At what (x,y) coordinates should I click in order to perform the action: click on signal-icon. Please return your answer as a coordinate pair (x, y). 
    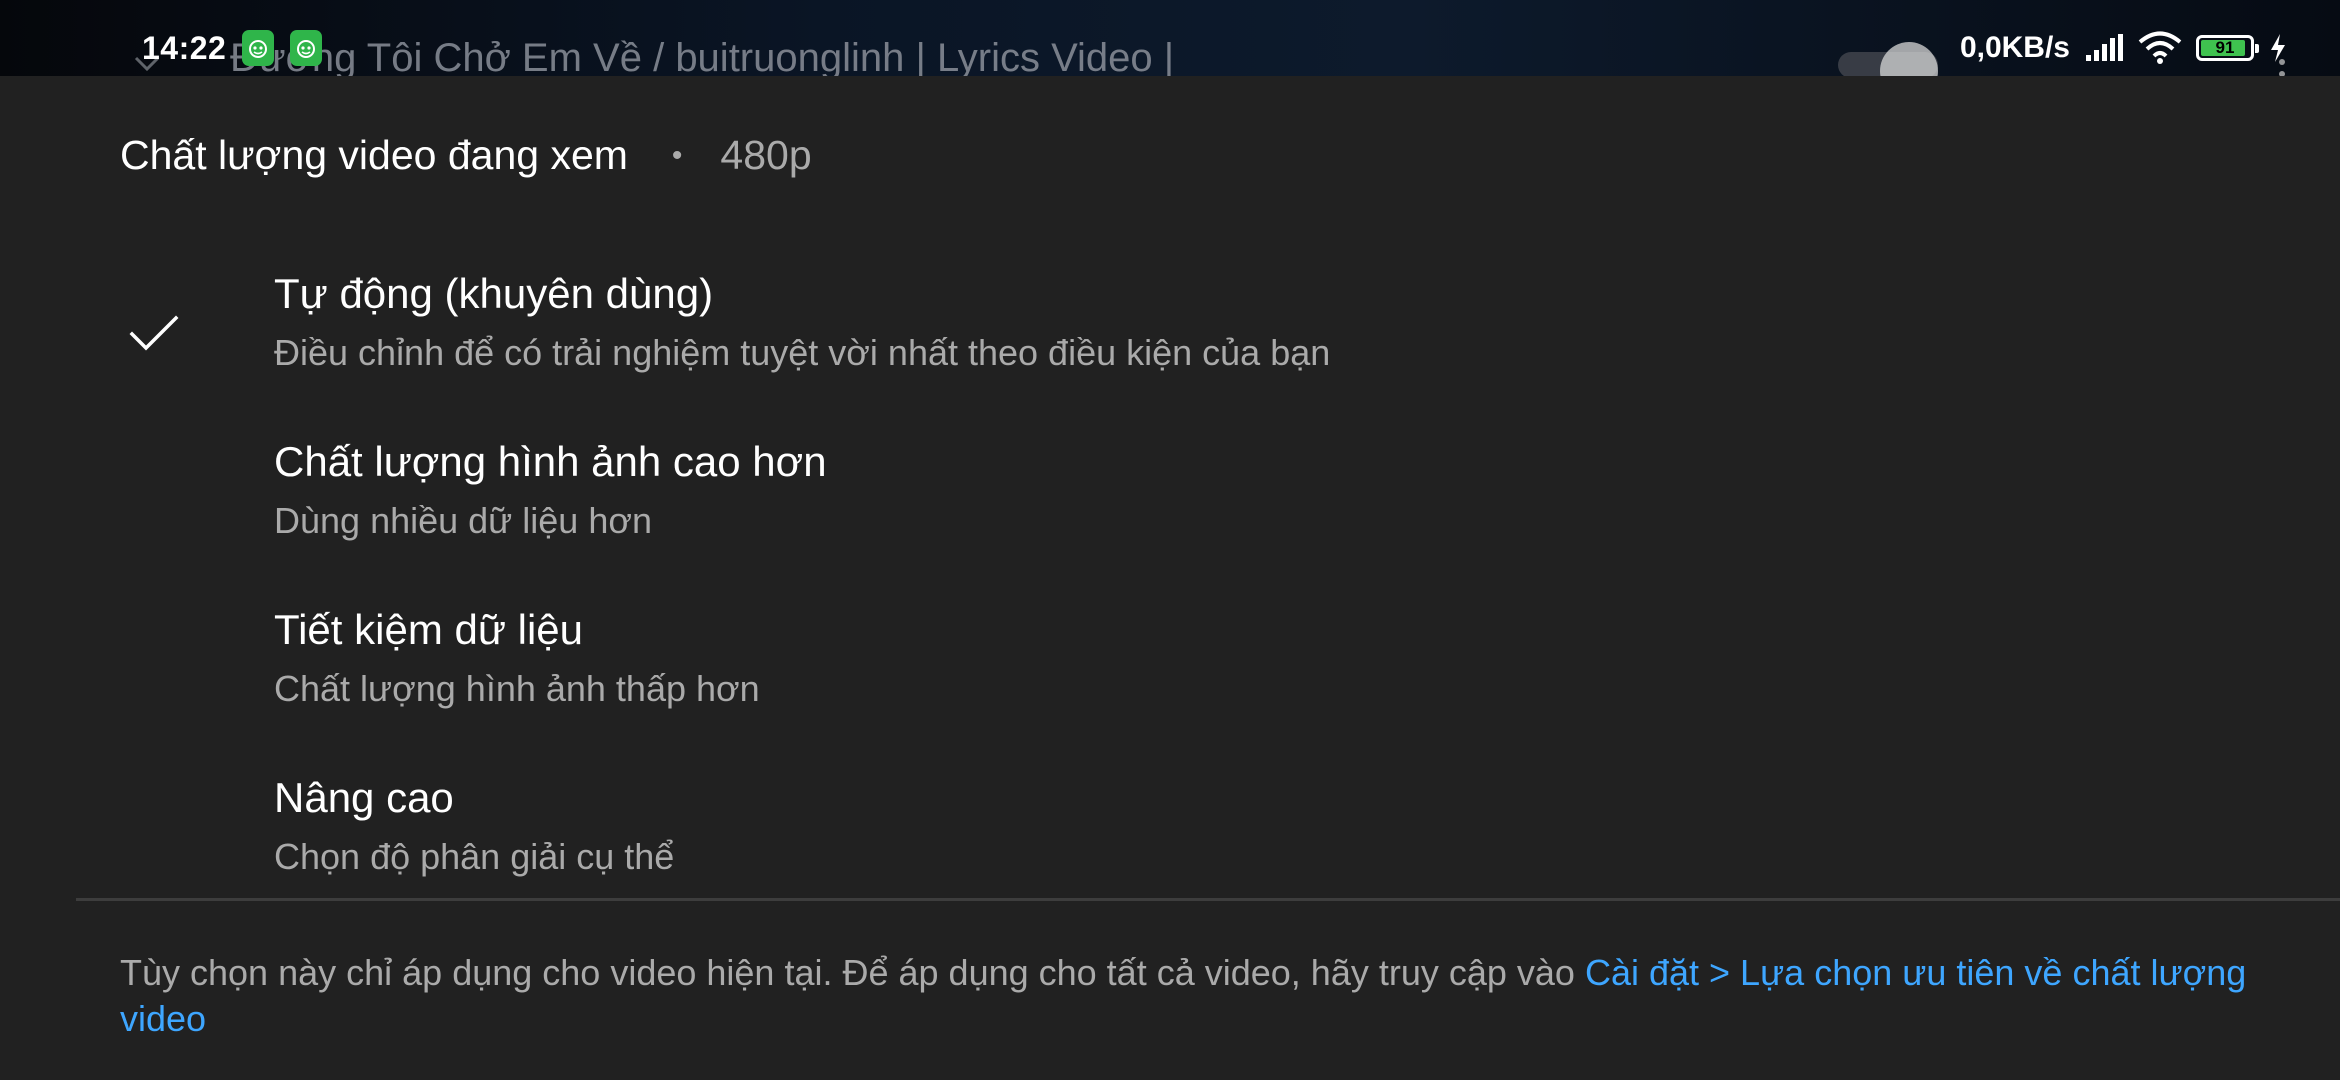
    Looking at the image, I should click on (2104, 47).